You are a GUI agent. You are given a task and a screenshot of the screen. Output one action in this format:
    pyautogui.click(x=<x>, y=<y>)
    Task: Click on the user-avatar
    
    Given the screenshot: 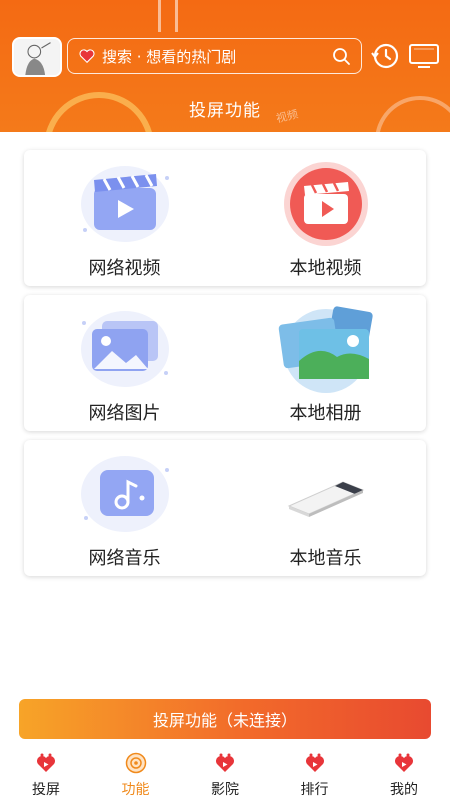 What is the action you would take?
    pyautogui.click(x=37, y=57)
    